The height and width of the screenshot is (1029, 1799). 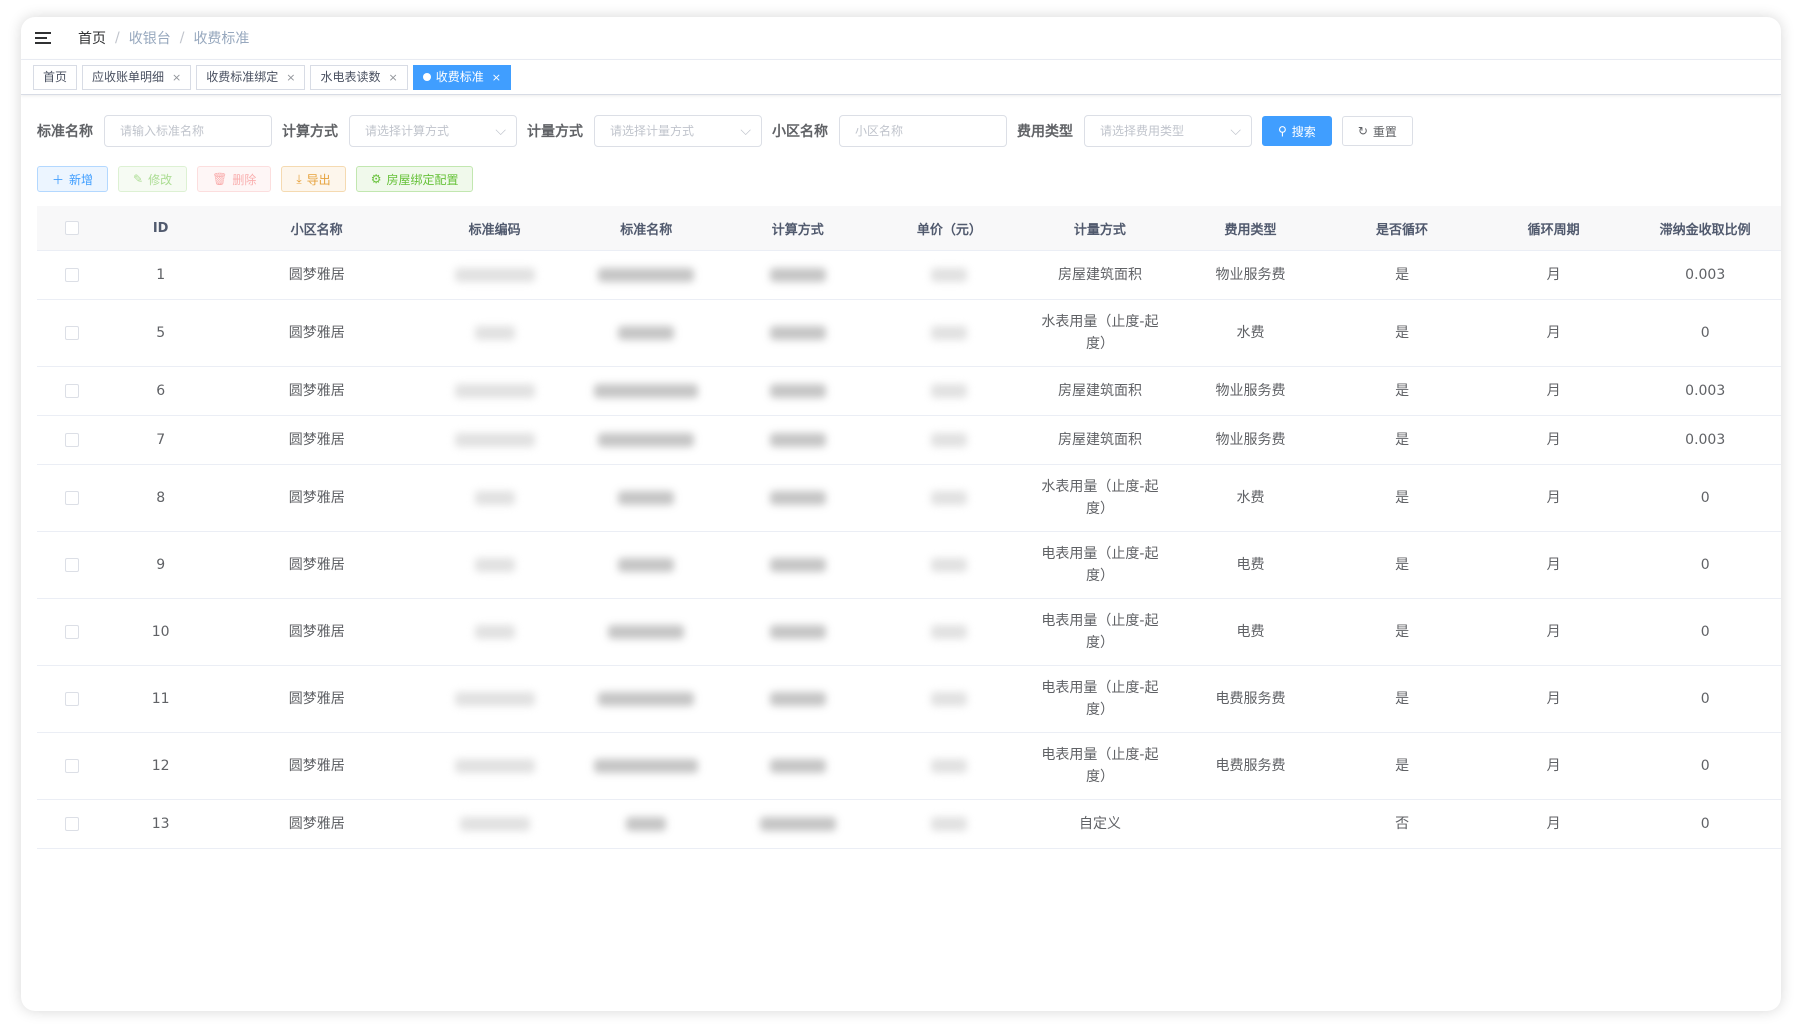 I want to click on table-row: 9 圆梦雅居 电表用量（止度-起度） 电费 是 月 0, so click(x=909, y=565).